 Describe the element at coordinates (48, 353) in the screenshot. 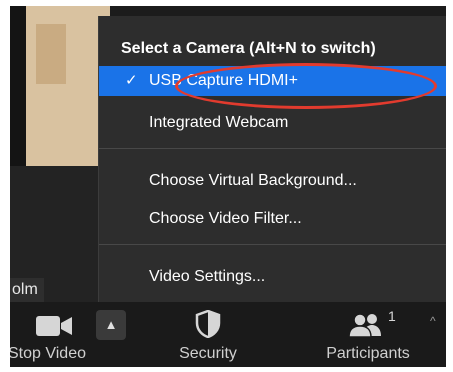

I see `stop-video-label: Stop Video` at that location.